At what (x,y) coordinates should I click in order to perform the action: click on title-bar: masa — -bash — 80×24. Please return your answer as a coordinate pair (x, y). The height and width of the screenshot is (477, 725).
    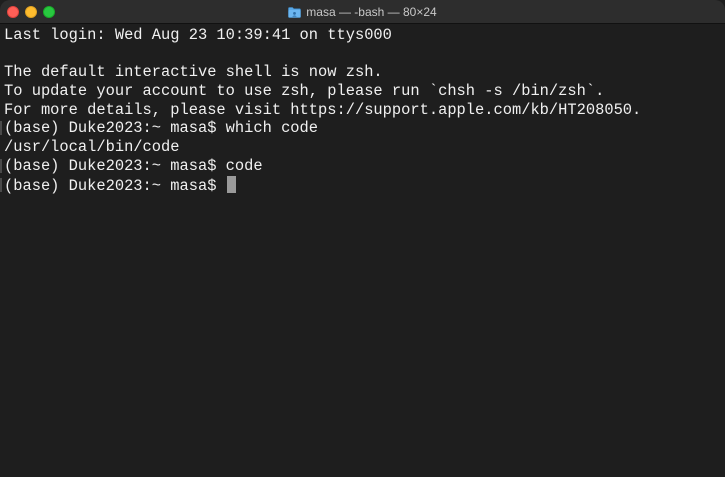
    Looking at the image, I should click on (362, 12).